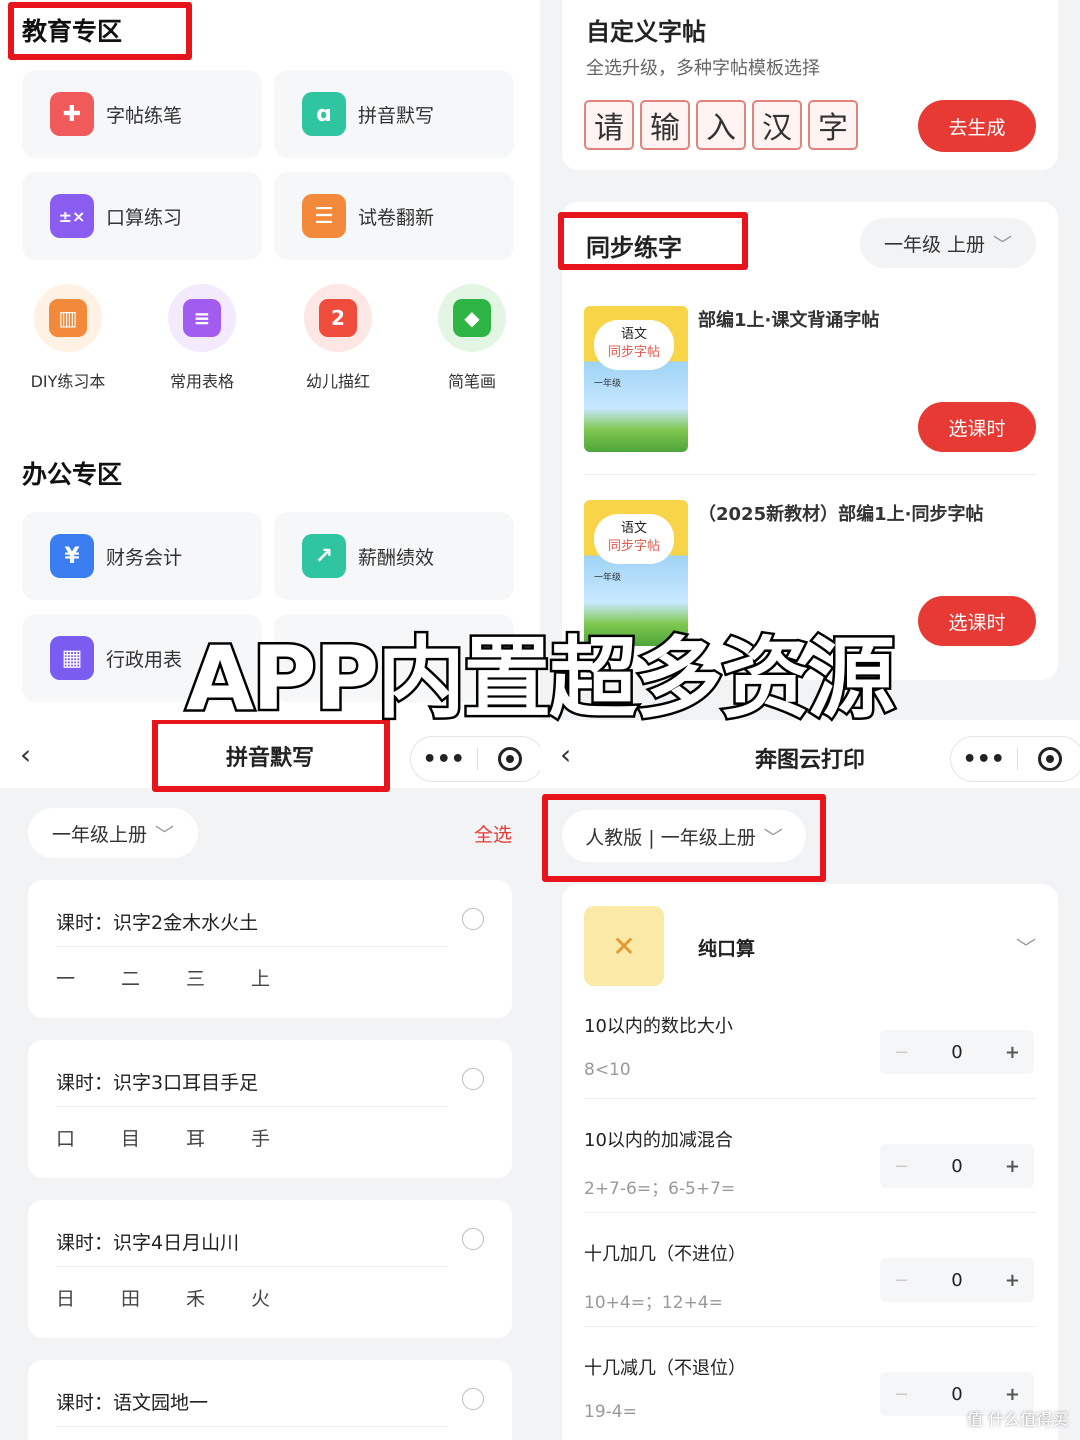 This screenshot has height=1440, width=1080. I want to click on lesson-title: 课时：识字2金木水火土, so click(157, 923).